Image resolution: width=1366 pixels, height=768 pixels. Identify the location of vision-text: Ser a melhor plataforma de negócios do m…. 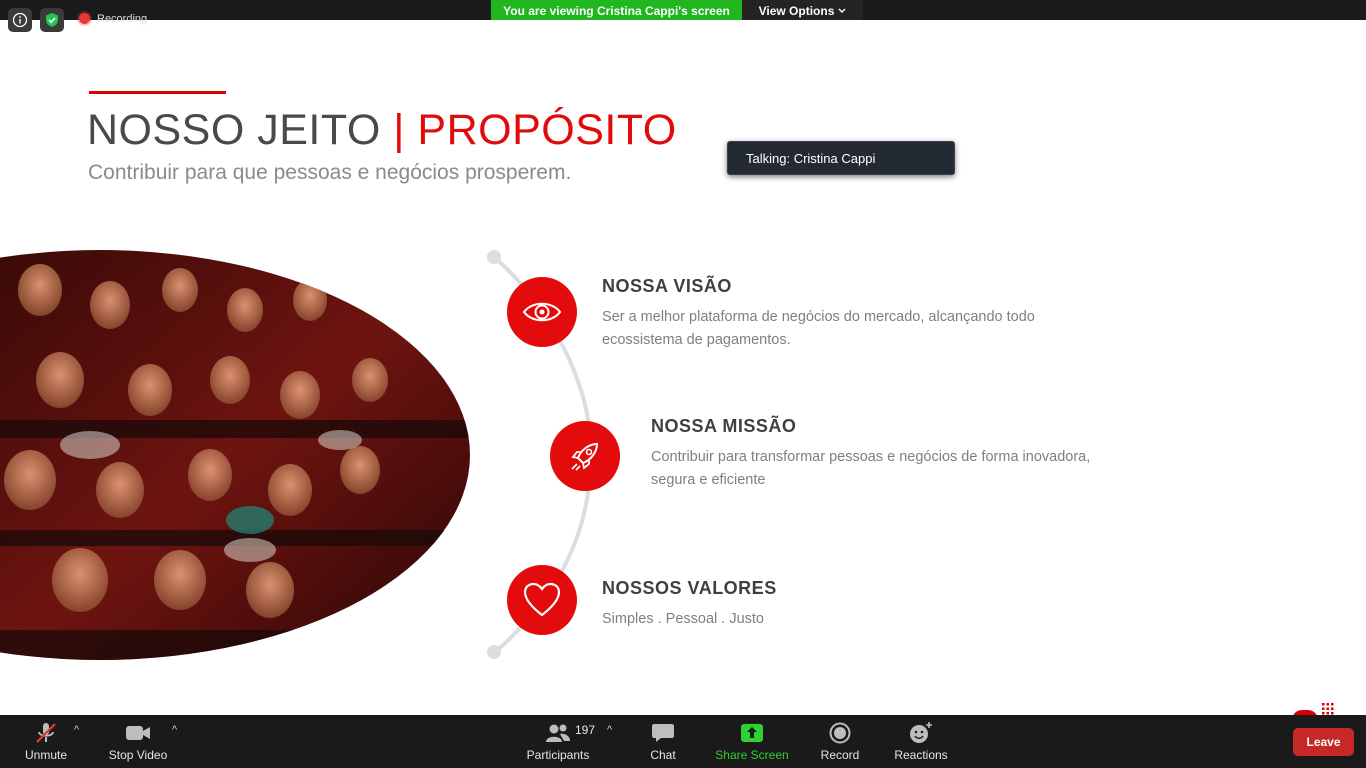
(818, 328).